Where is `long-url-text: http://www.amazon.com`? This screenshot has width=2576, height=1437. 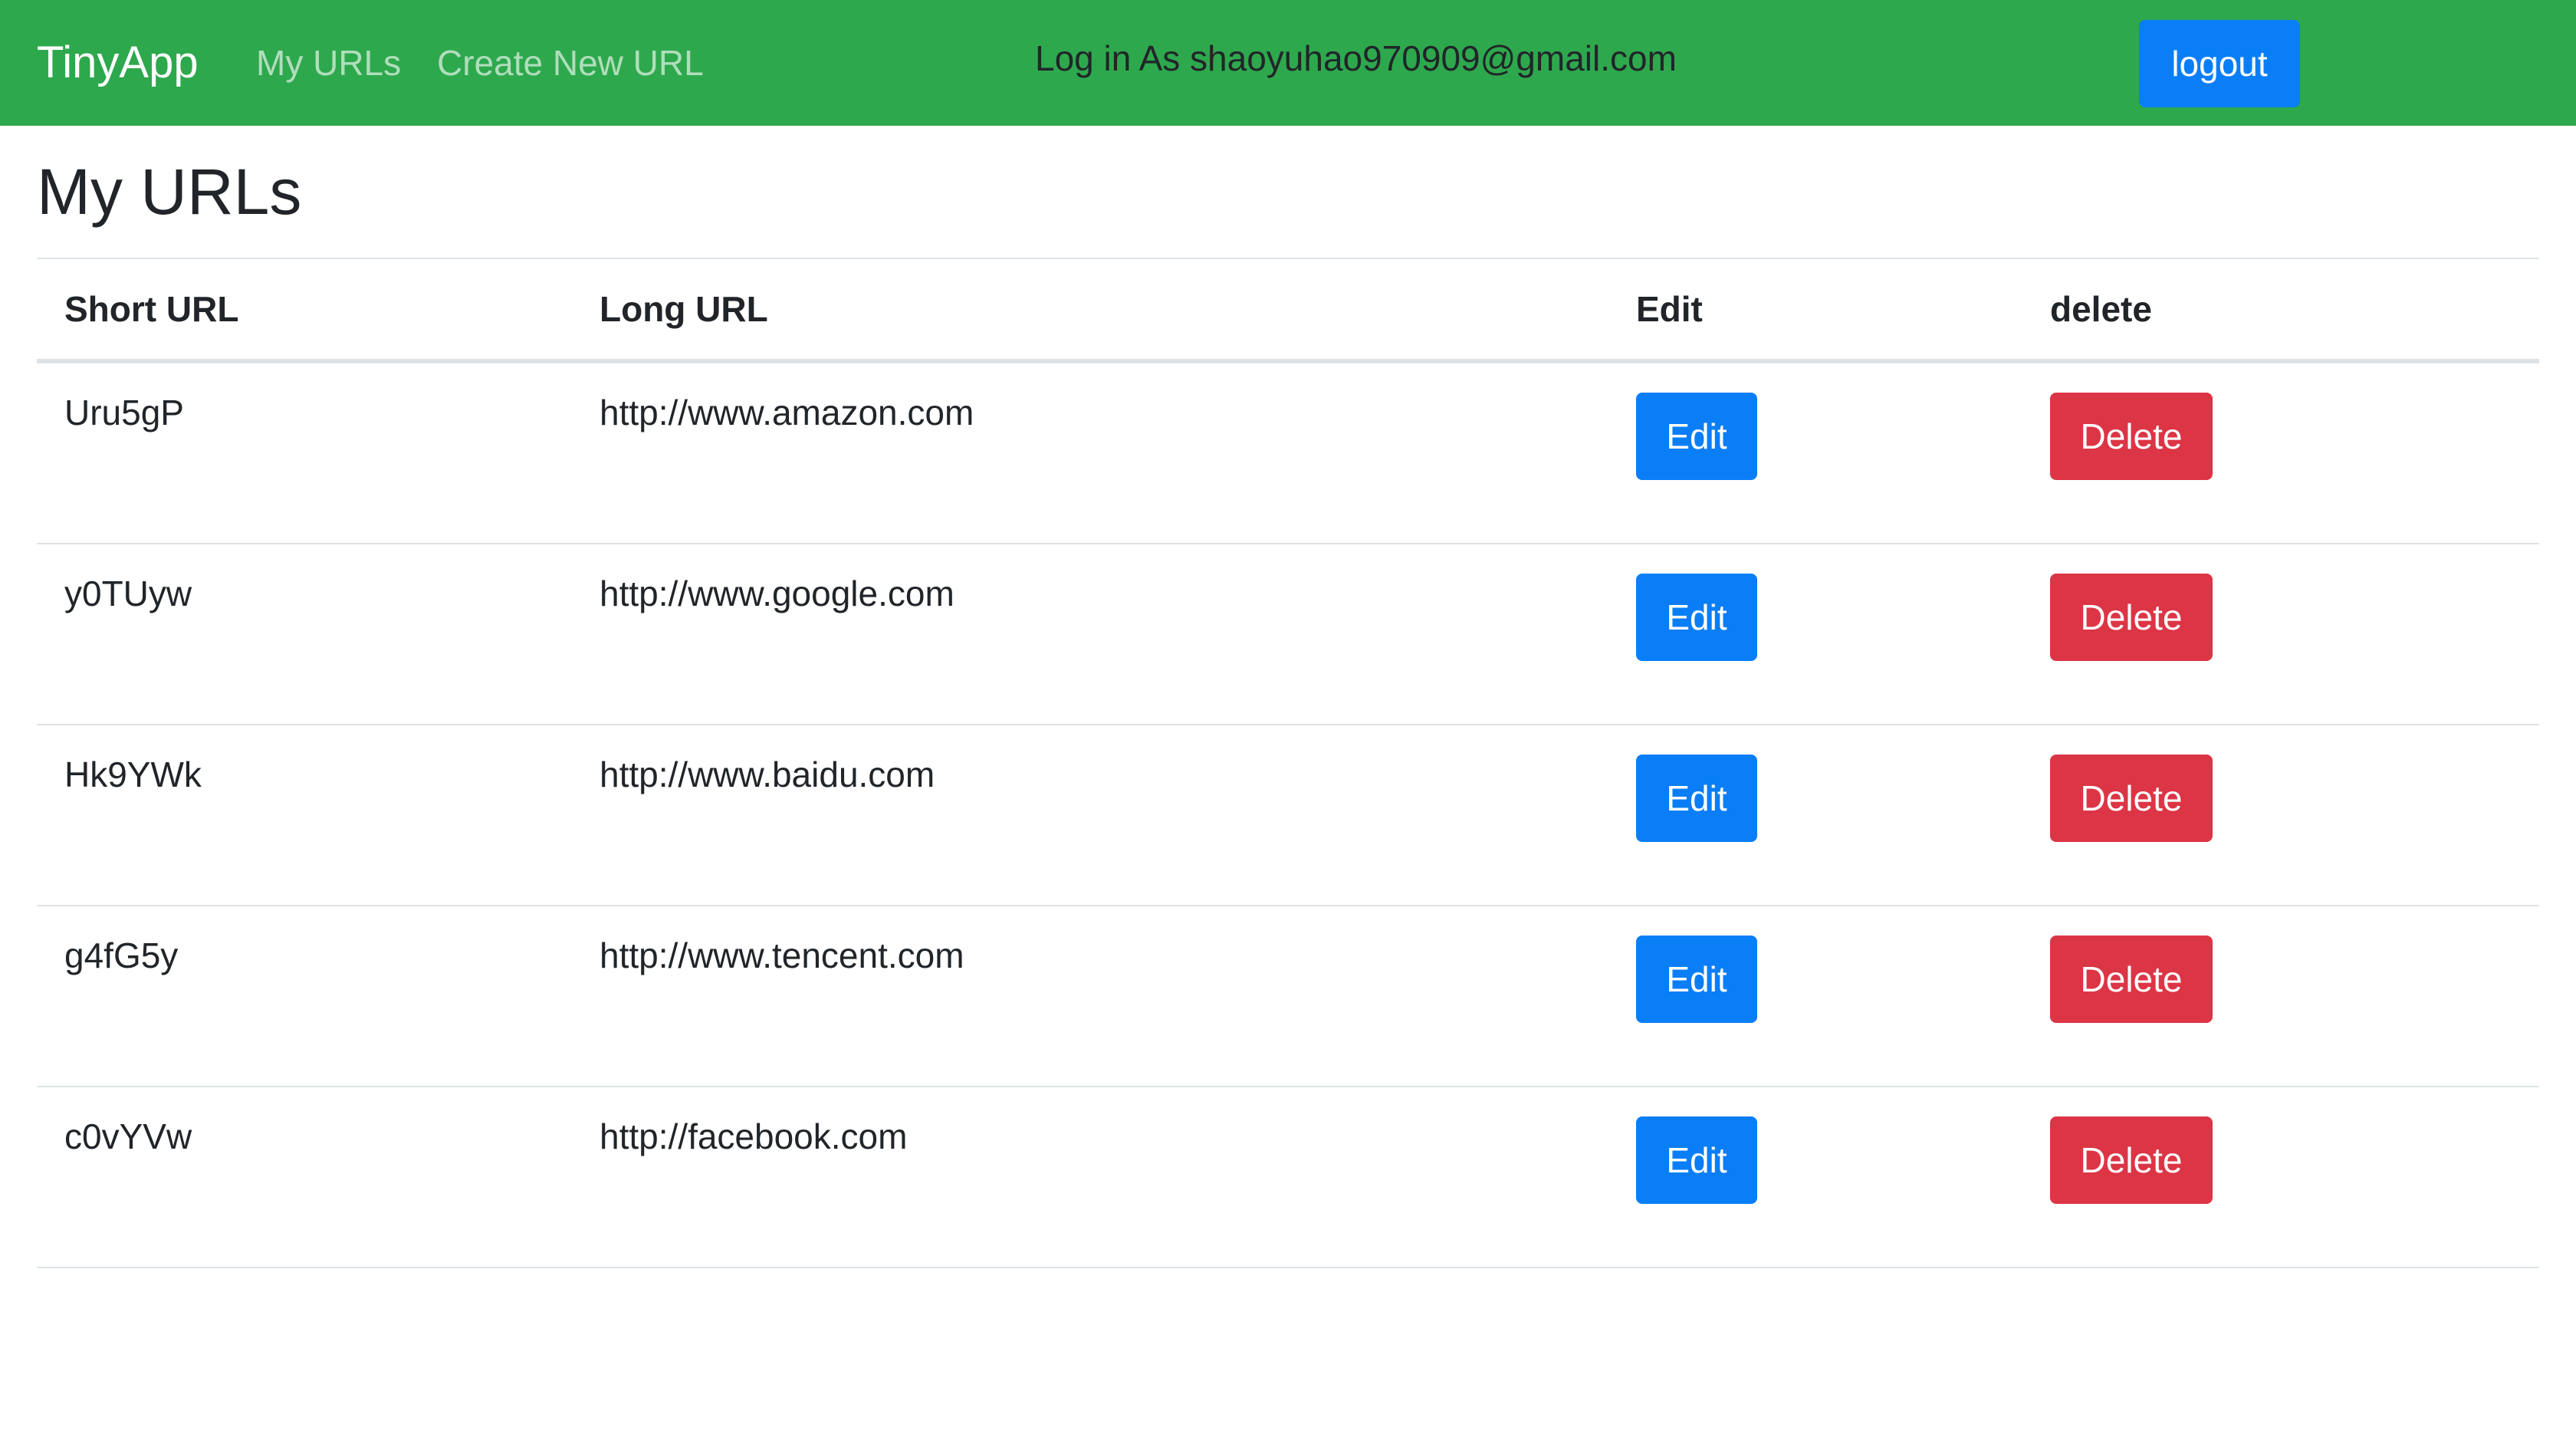 long-url-text: http://www.amazon.com is located at coordinates (787, 412).